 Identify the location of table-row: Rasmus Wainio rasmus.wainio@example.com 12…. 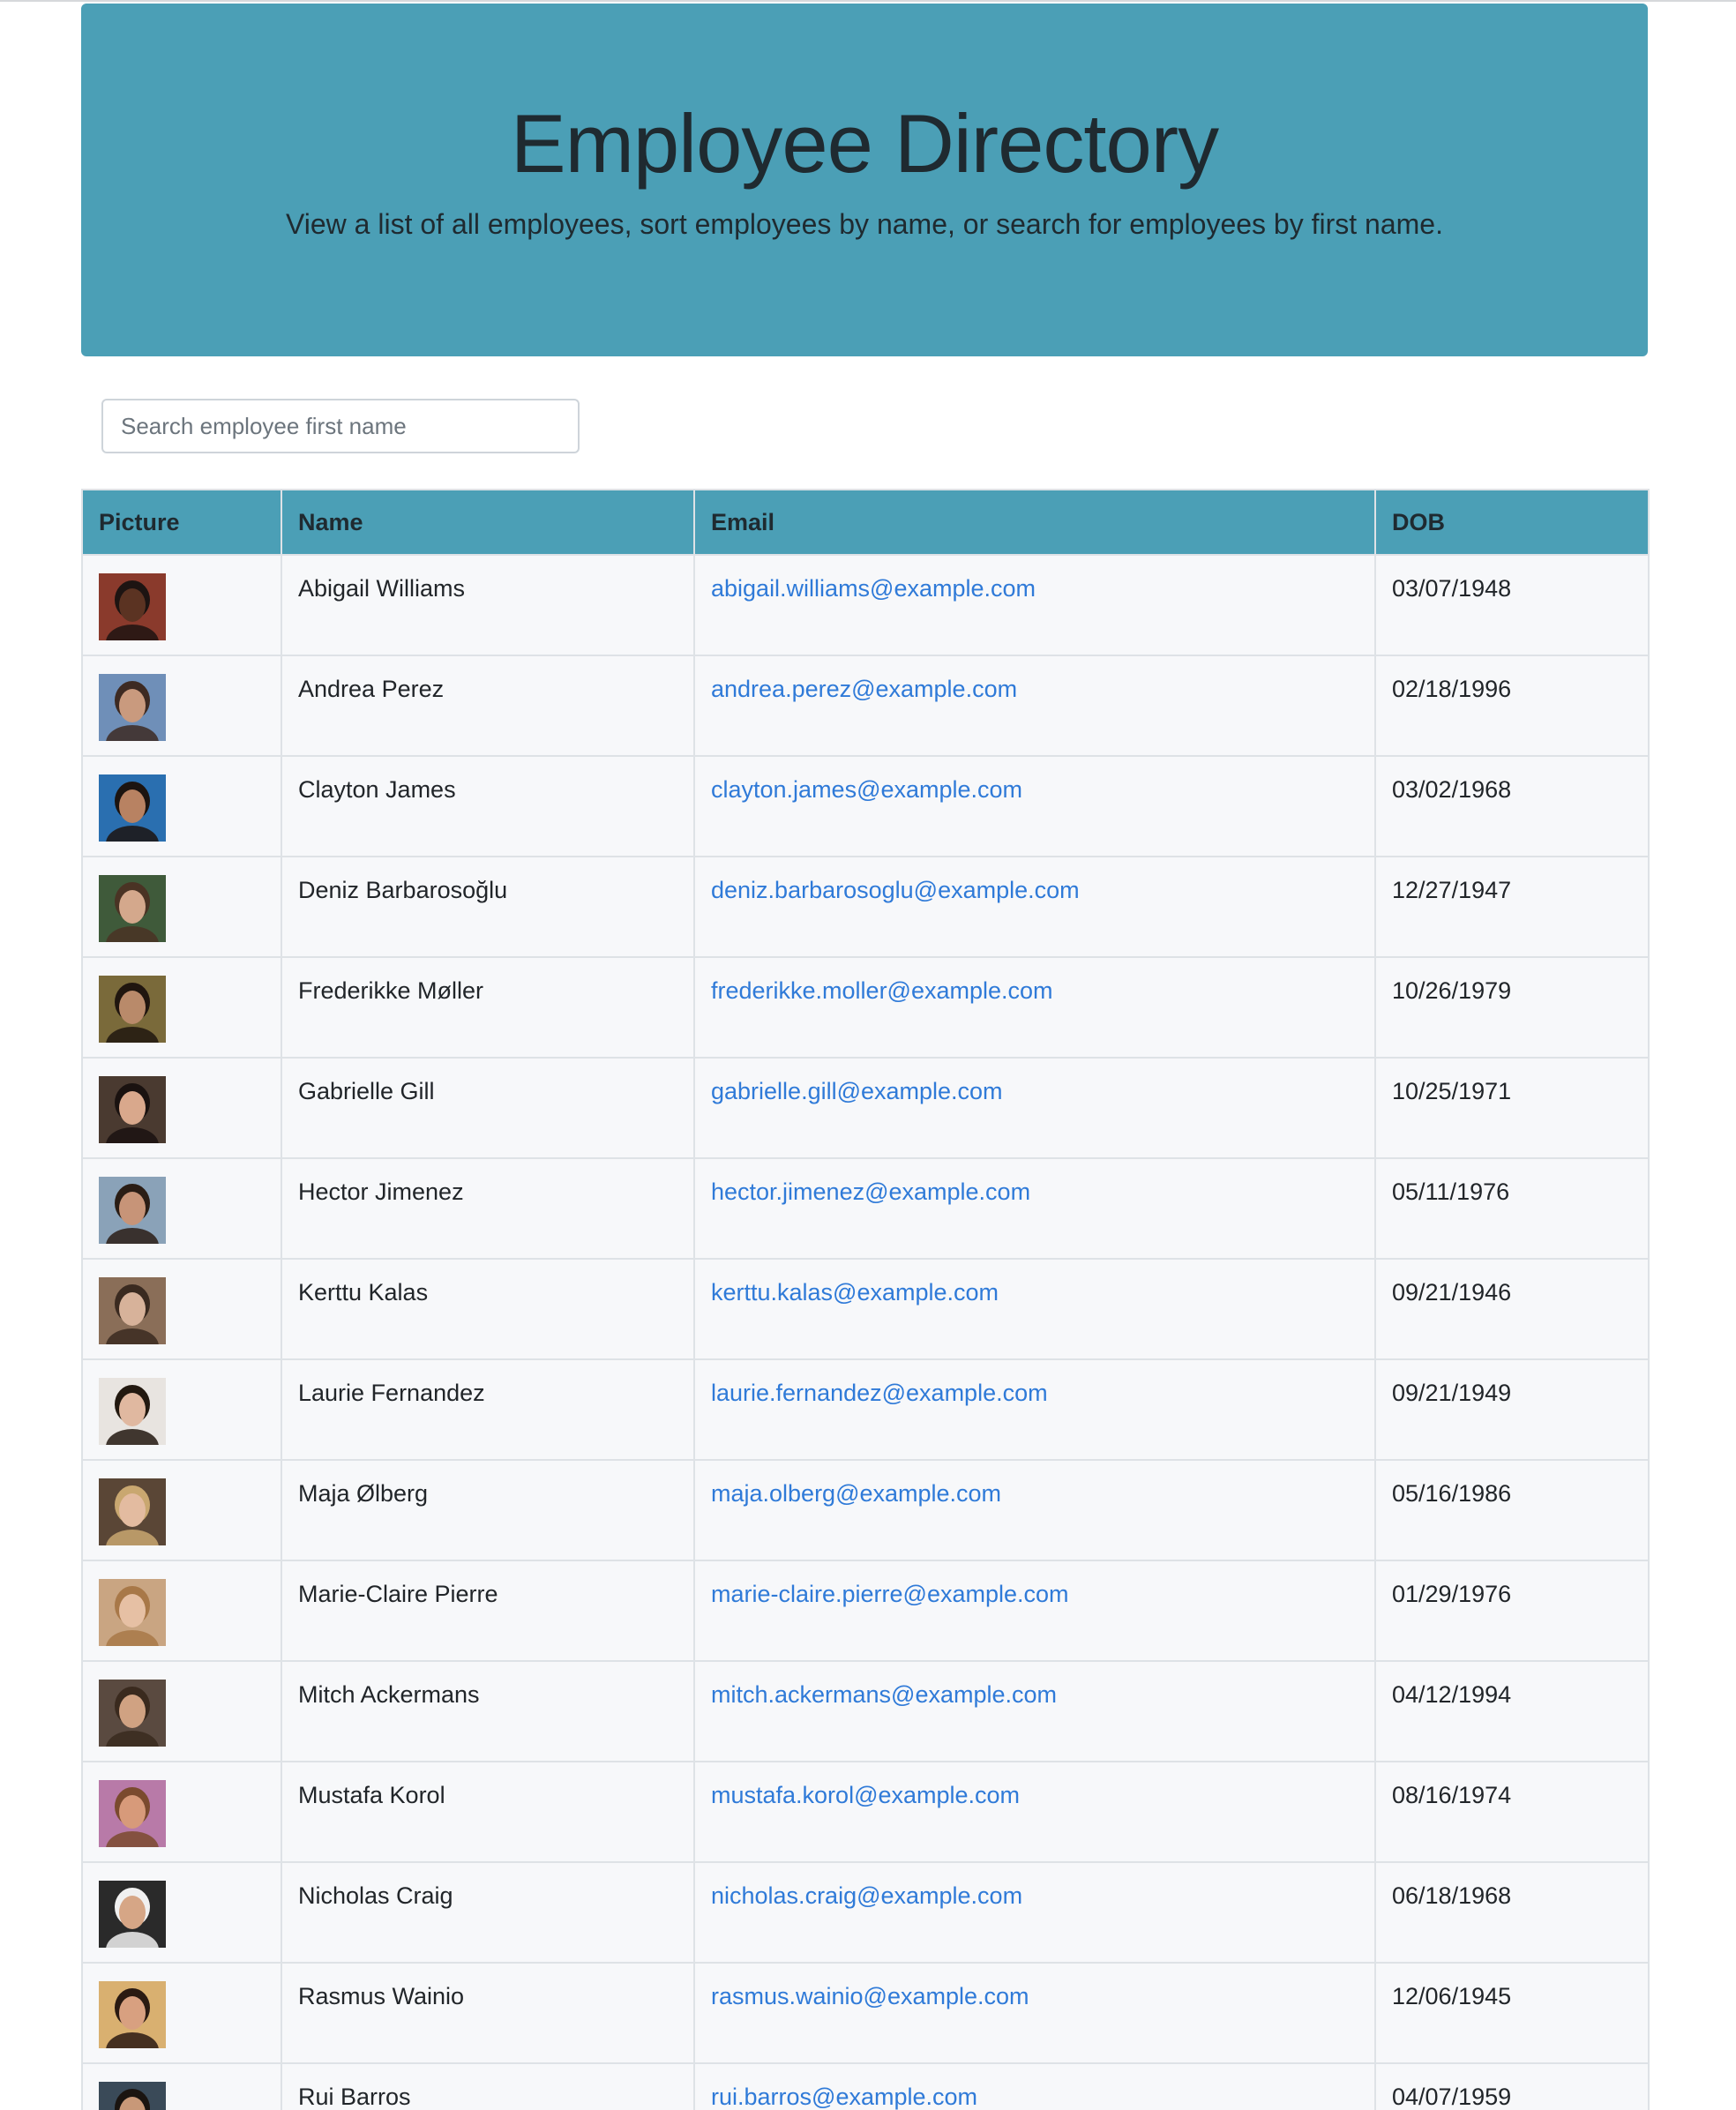
(865, 2013).